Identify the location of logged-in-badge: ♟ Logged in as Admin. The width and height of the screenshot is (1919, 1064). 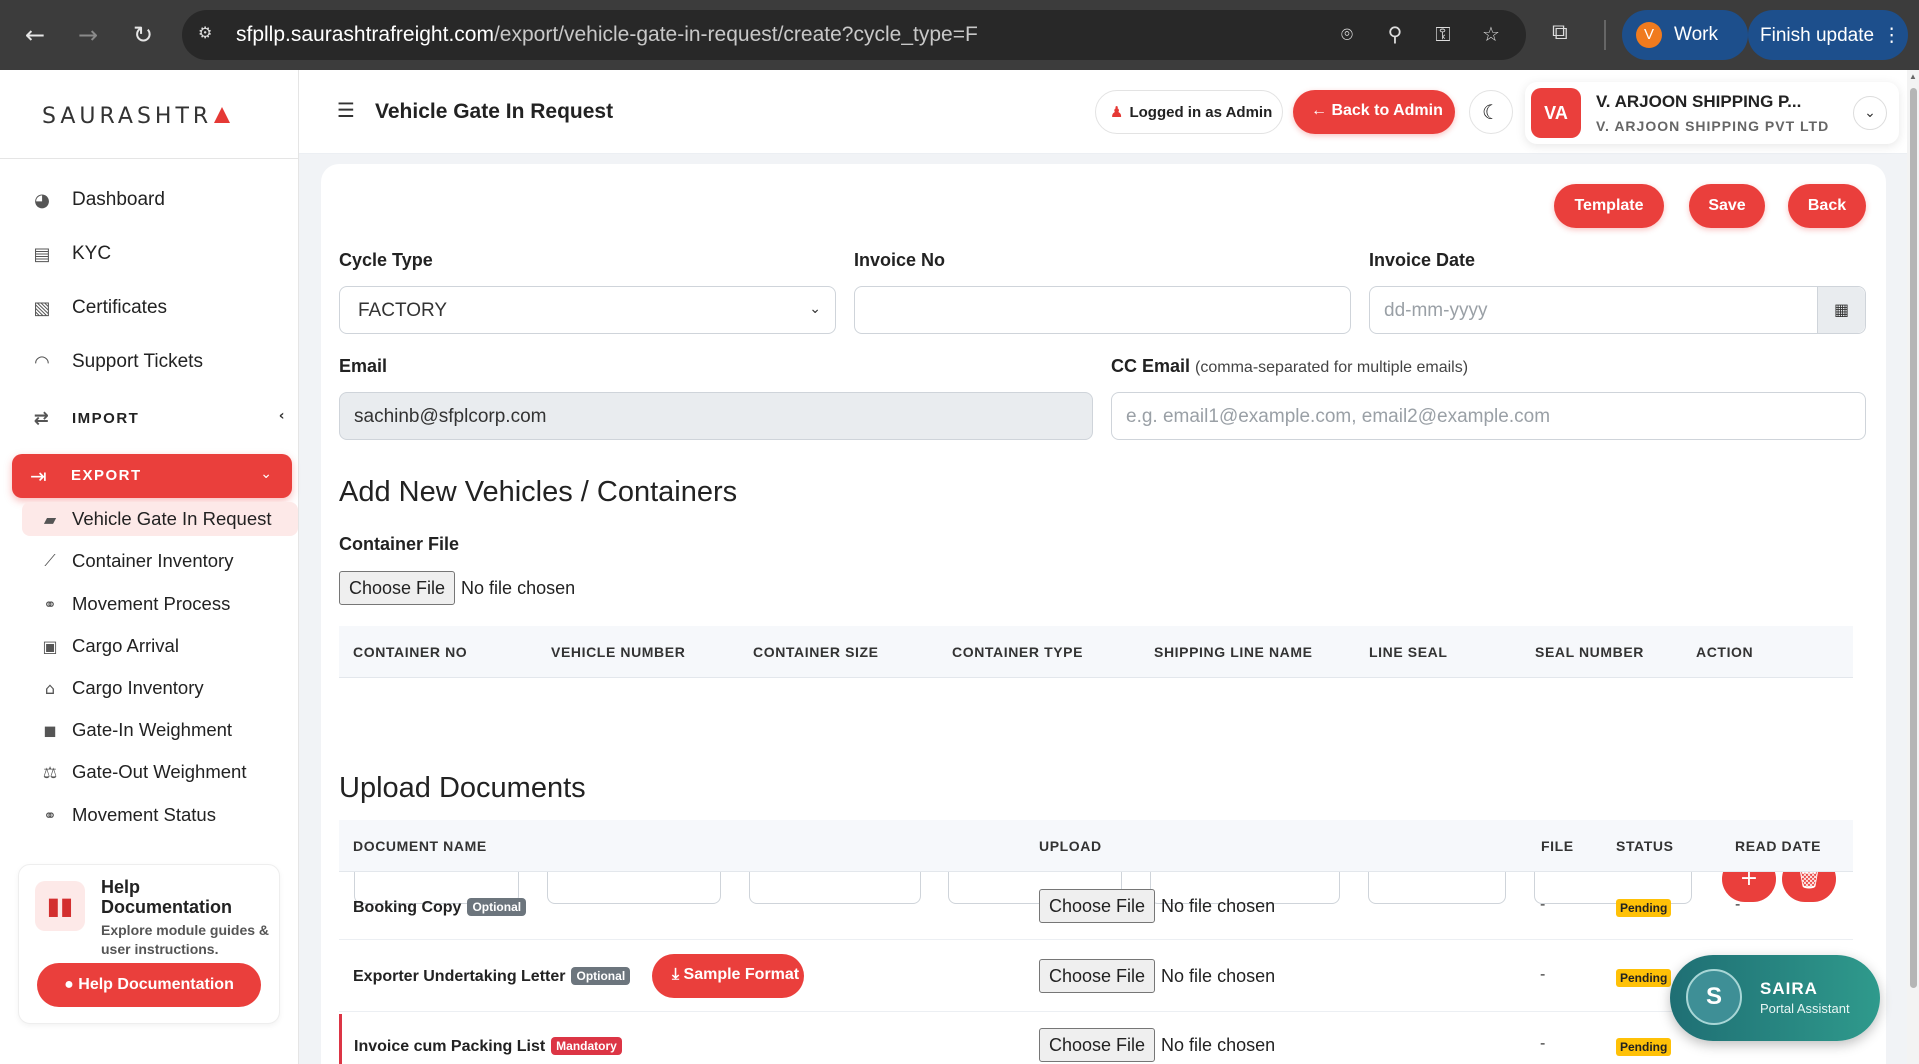
(1189, 112).